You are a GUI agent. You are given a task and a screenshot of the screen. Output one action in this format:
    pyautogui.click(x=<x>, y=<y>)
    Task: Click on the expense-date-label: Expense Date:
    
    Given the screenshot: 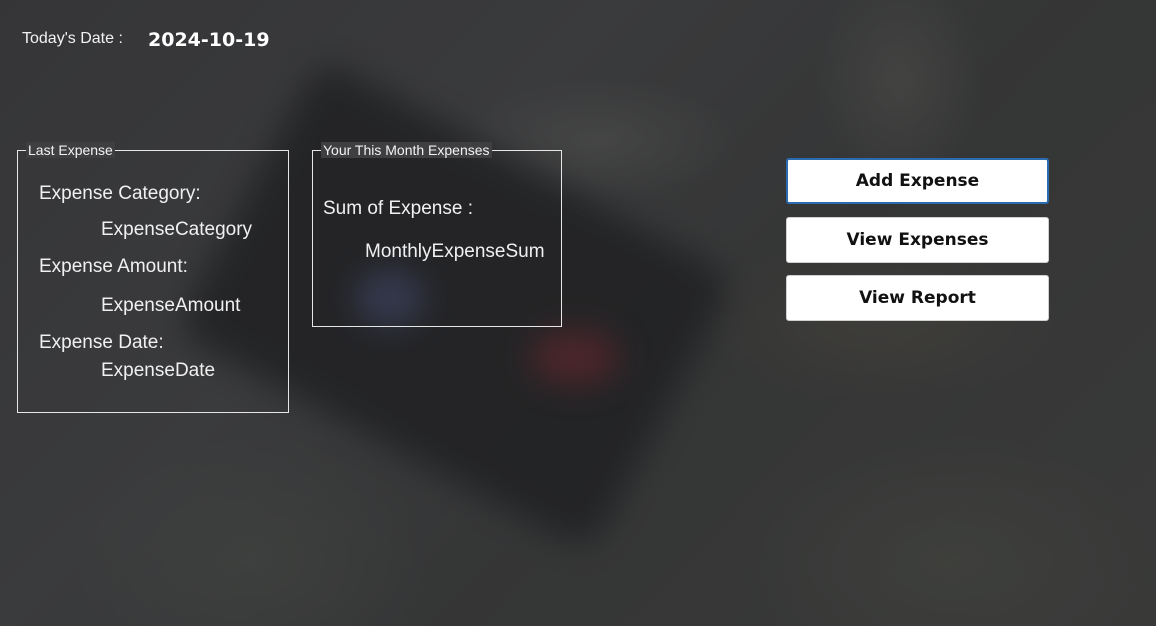 What is the action you would take?
    pyautogui.click(x=101, y=342)
    